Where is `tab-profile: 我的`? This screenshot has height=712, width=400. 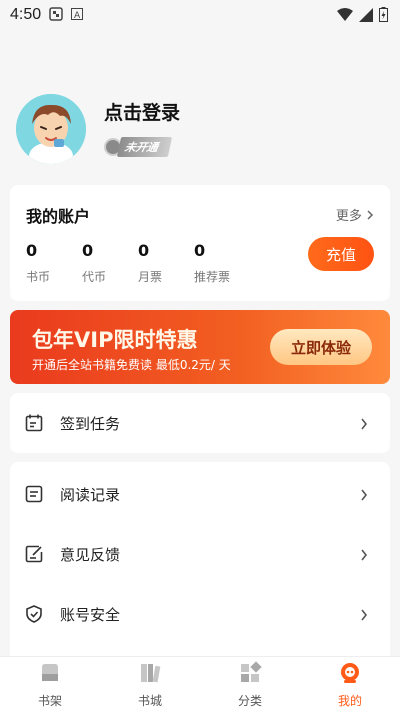
tab-profile: 我的 is located at coordinates (350, 684).